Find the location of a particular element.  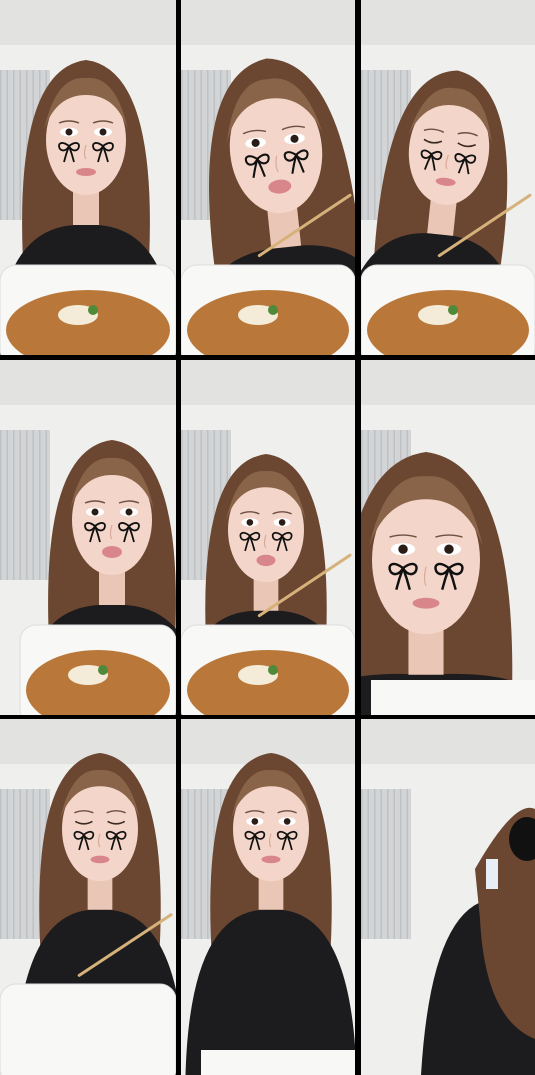

empty-bowl is located at coordinates (88, 1029).